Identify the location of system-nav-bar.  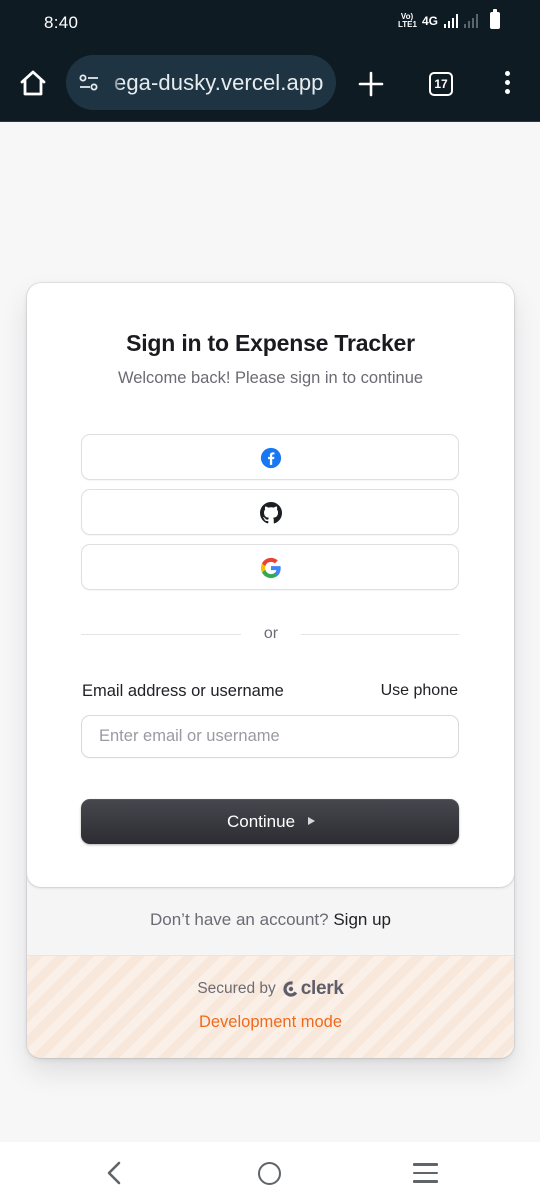
(270, 1172).